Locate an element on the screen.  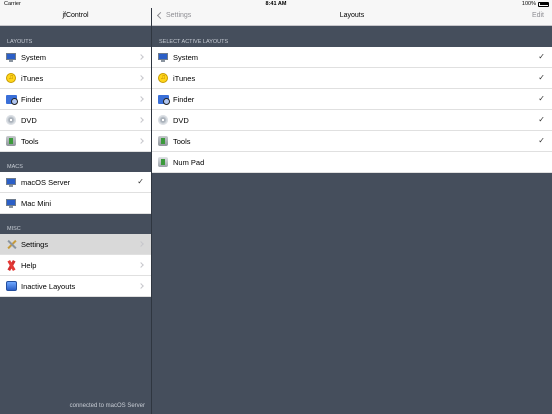
layout-row-num-pad: Num Pad is located at coordinates (352, 162).